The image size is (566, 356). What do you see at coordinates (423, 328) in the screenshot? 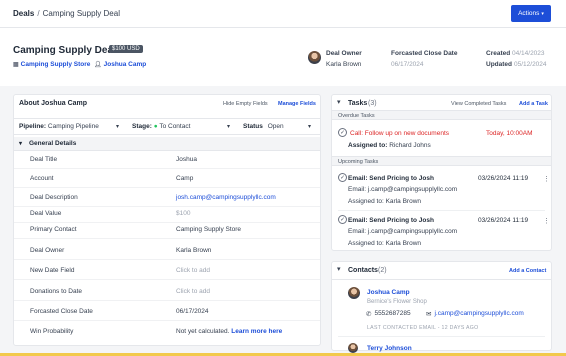
I see `last-contacted: LAST CONTACTED EMAIL - 12 DAYS AGO` at bounding box center [423, 328].